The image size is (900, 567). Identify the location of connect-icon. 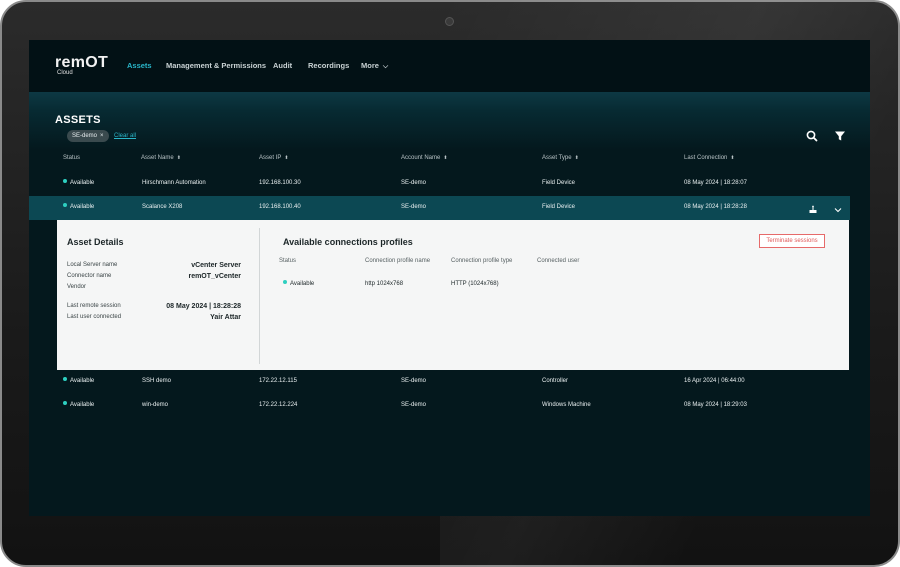
(813, 207).